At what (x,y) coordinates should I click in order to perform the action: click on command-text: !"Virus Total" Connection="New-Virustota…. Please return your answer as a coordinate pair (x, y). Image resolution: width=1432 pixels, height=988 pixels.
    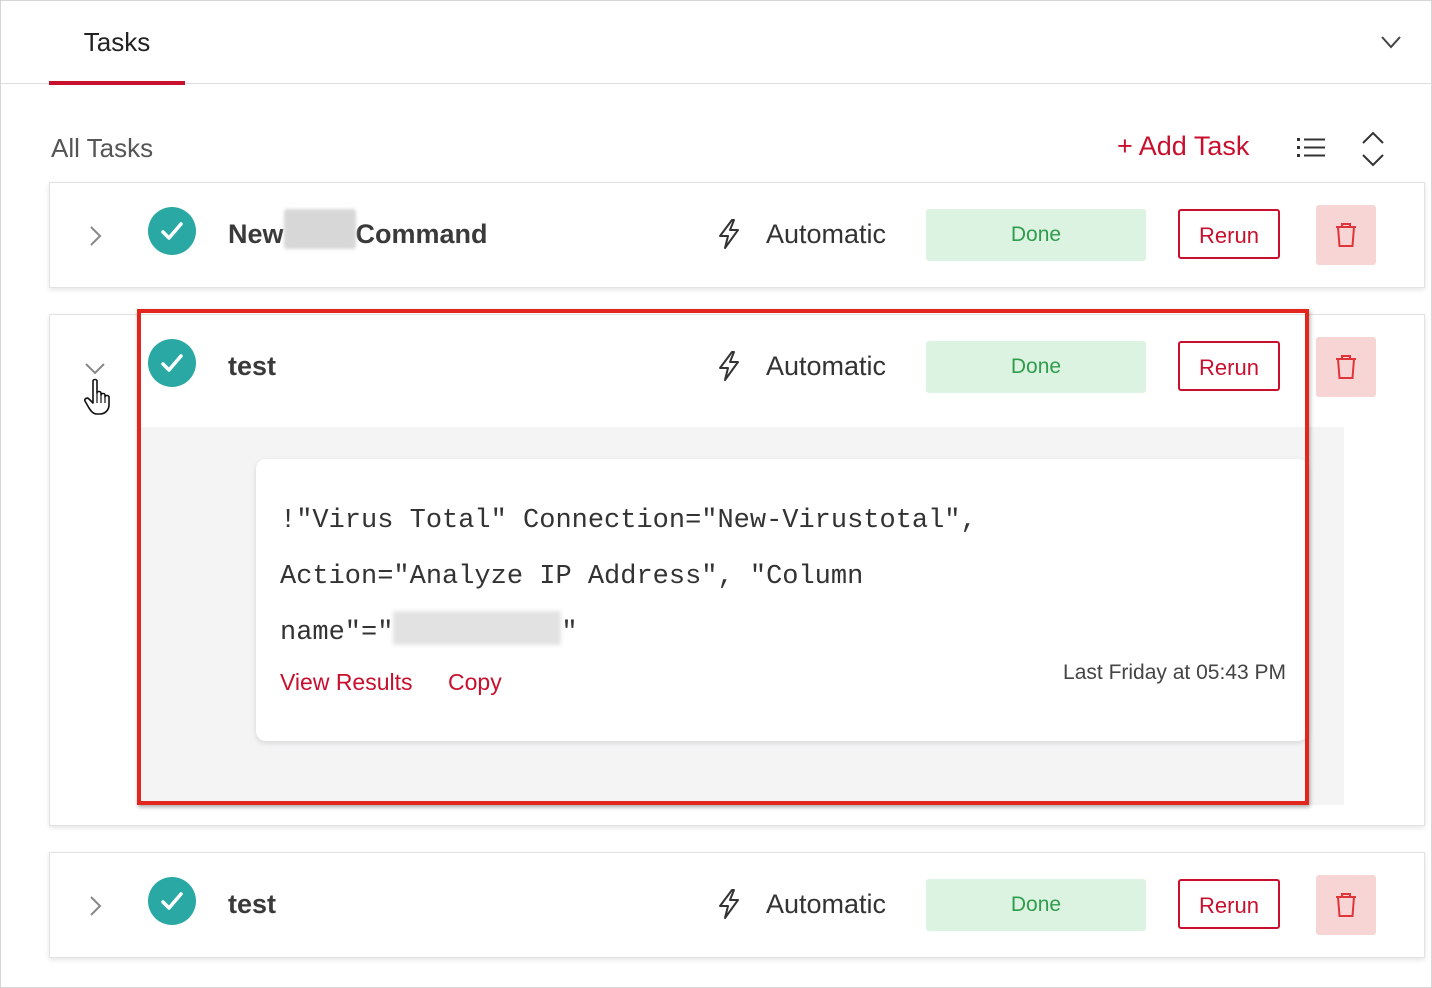
    Looking at the image, I should click on (780, 577).